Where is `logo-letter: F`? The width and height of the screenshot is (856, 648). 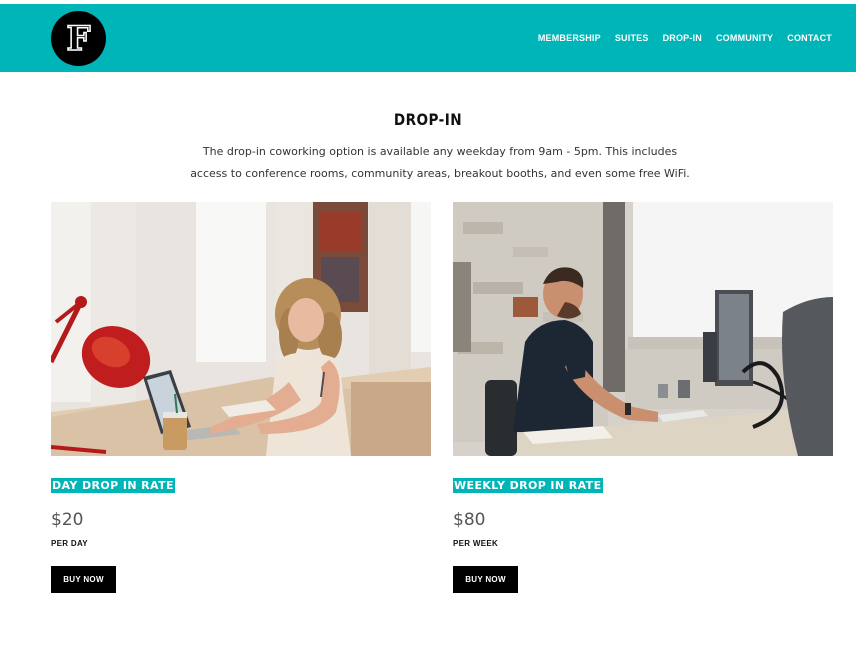
logo-letter: F is located at coordinates (79, 38).